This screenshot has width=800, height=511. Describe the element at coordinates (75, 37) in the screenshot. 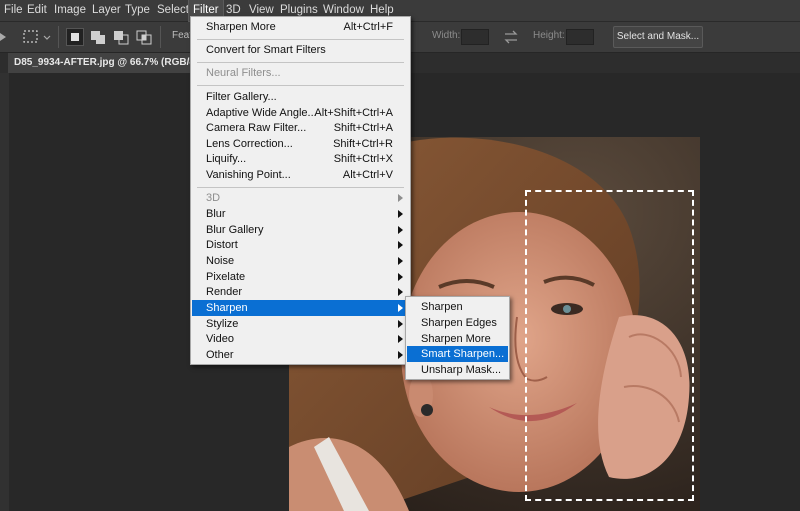

I see `new-selection-icon` at that location.